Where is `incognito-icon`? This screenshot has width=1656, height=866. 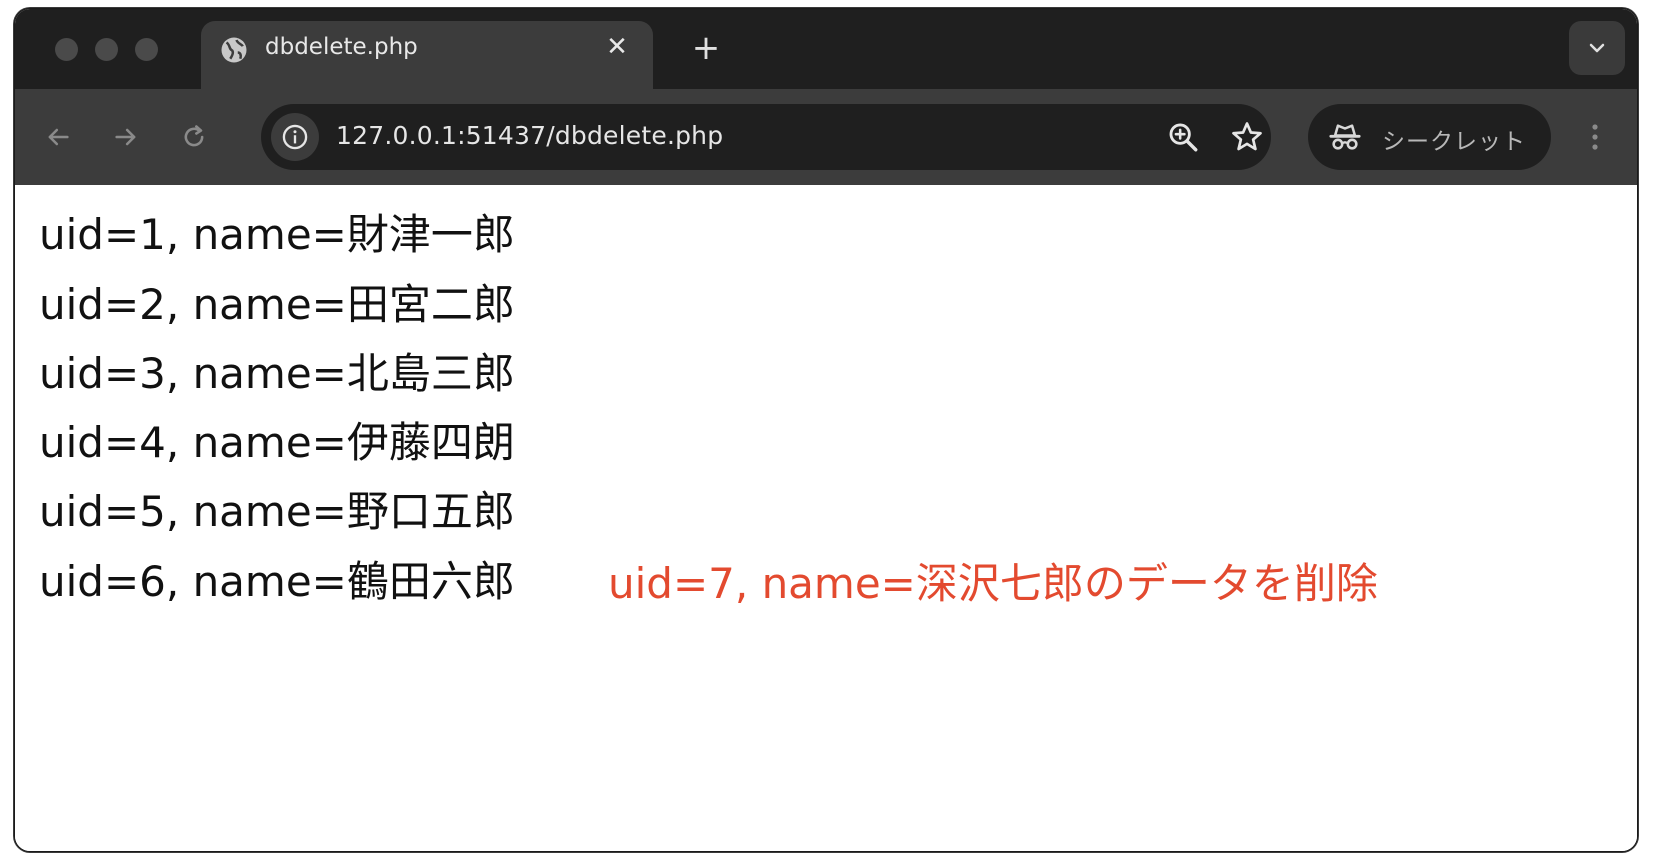
incognito-icon is located at coordinates (1345, 137).